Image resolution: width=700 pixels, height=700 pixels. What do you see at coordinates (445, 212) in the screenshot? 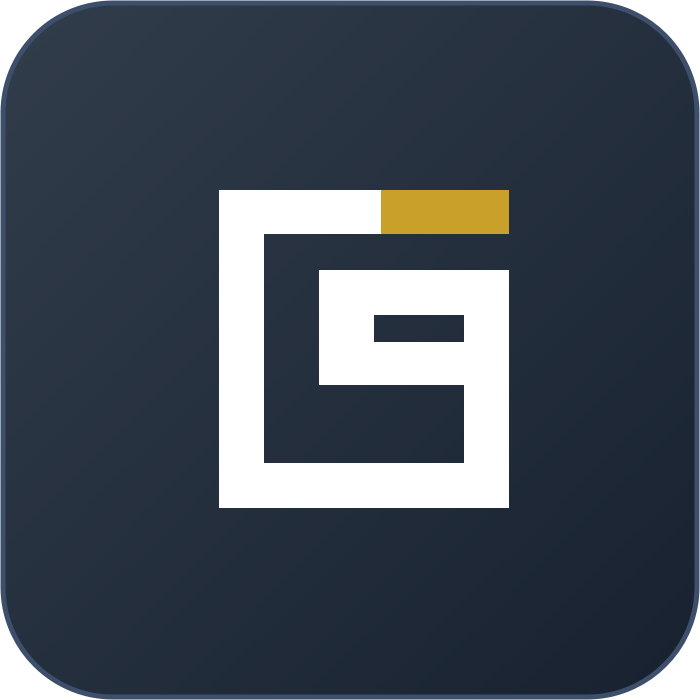
I see `logo-accent` at bounding box center [445, 212].